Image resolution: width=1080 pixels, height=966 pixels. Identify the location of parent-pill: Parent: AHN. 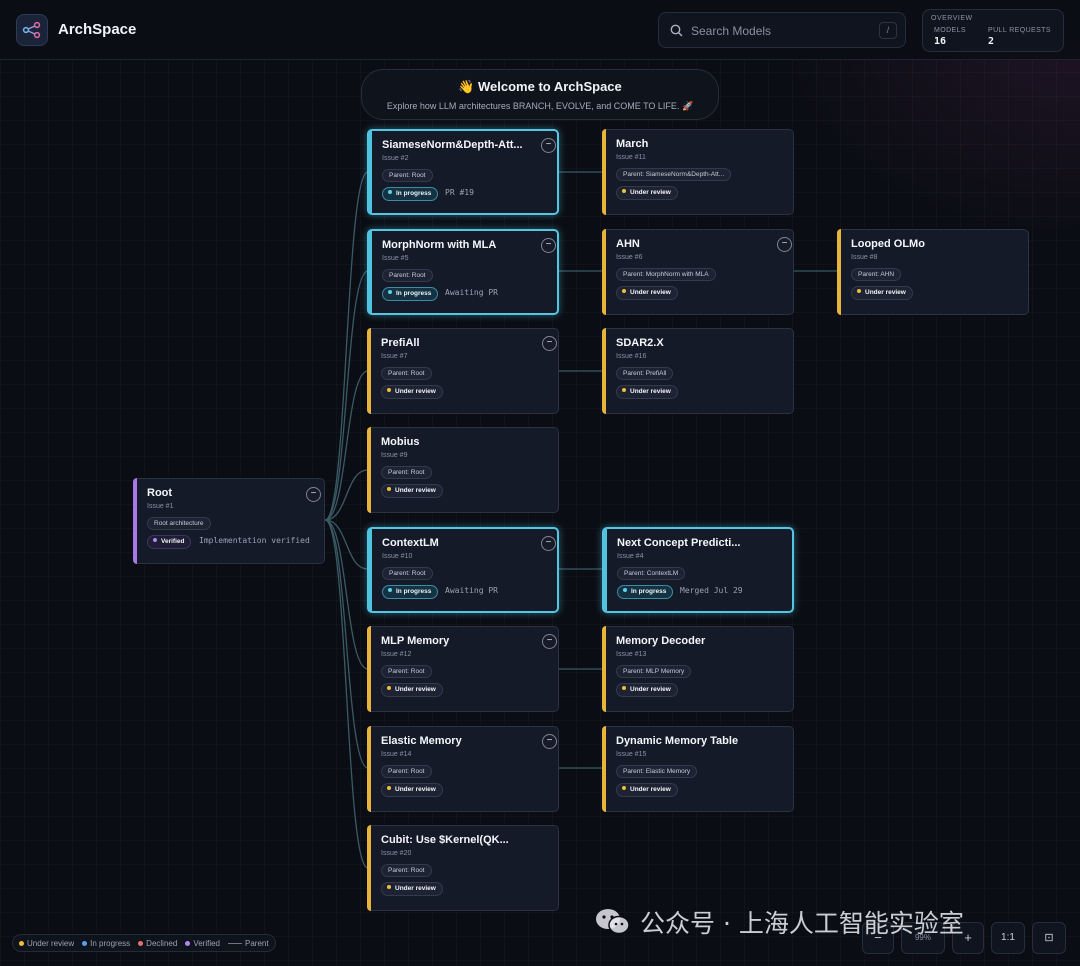
(876, 274).